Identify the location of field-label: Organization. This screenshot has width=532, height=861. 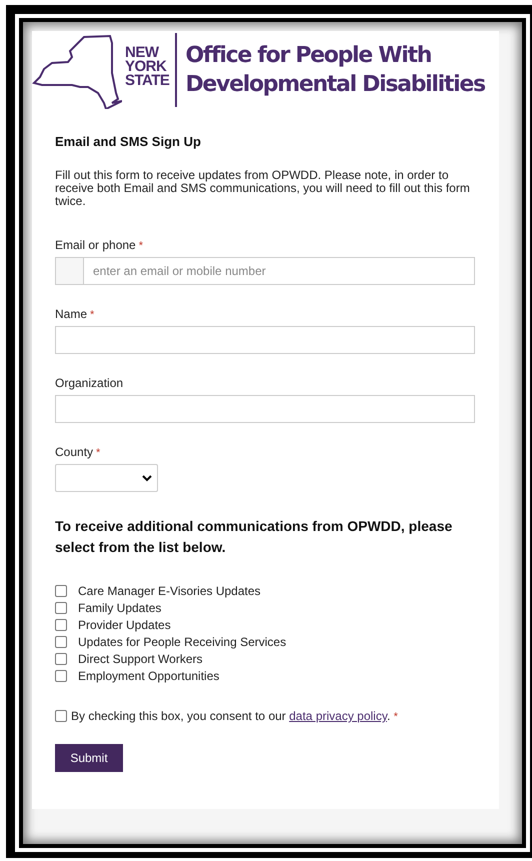
(89, 383).